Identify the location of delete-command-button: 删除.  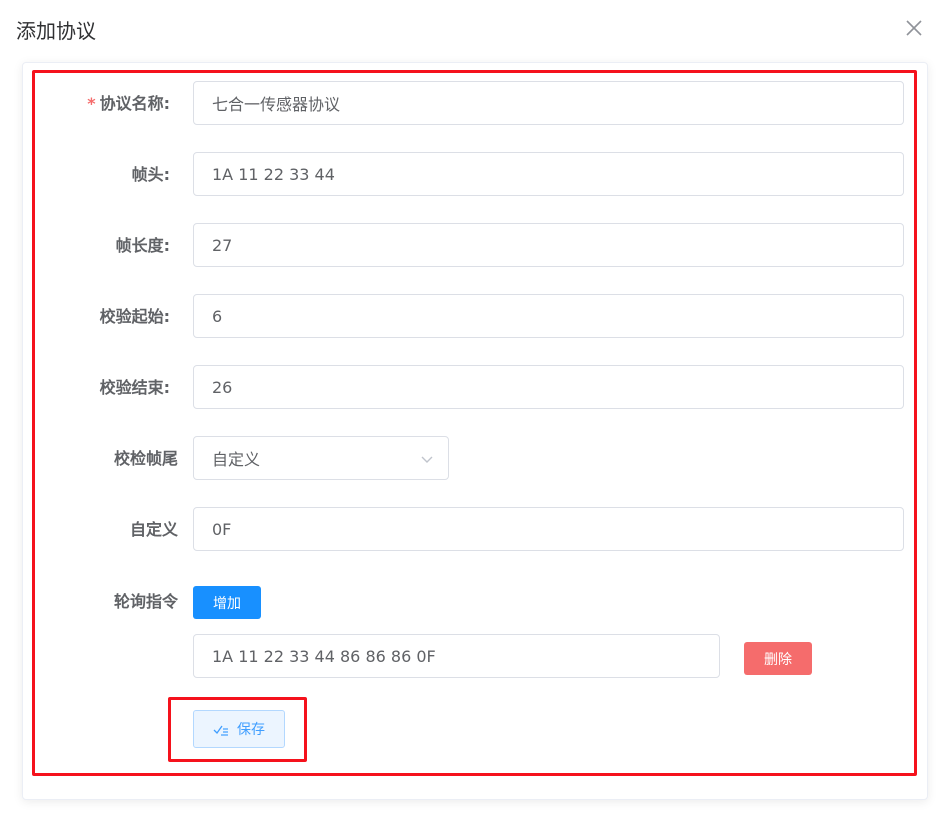
(778, 658).